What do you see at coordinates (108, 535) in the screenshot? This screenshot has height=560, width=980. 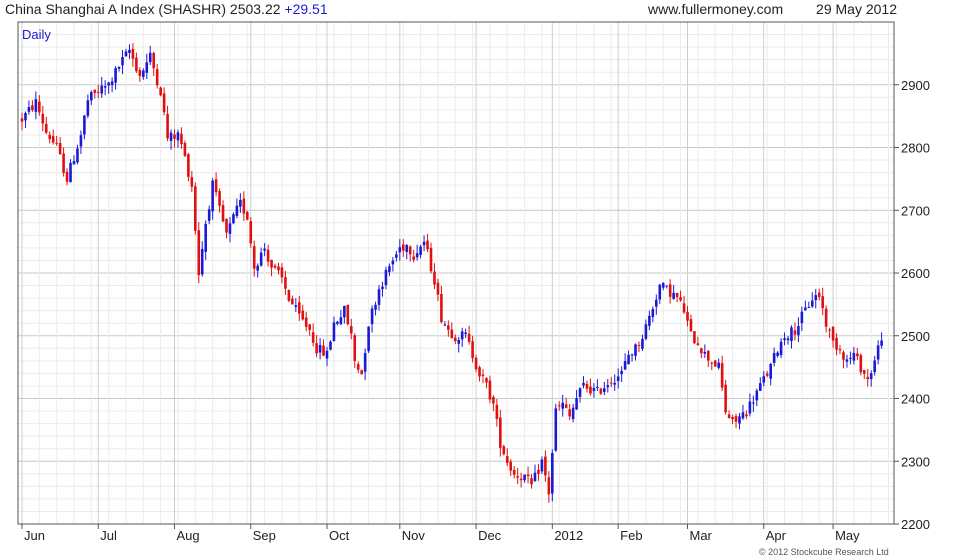 I see `x-tick-label: Jul` at bounding box center [108, 535].